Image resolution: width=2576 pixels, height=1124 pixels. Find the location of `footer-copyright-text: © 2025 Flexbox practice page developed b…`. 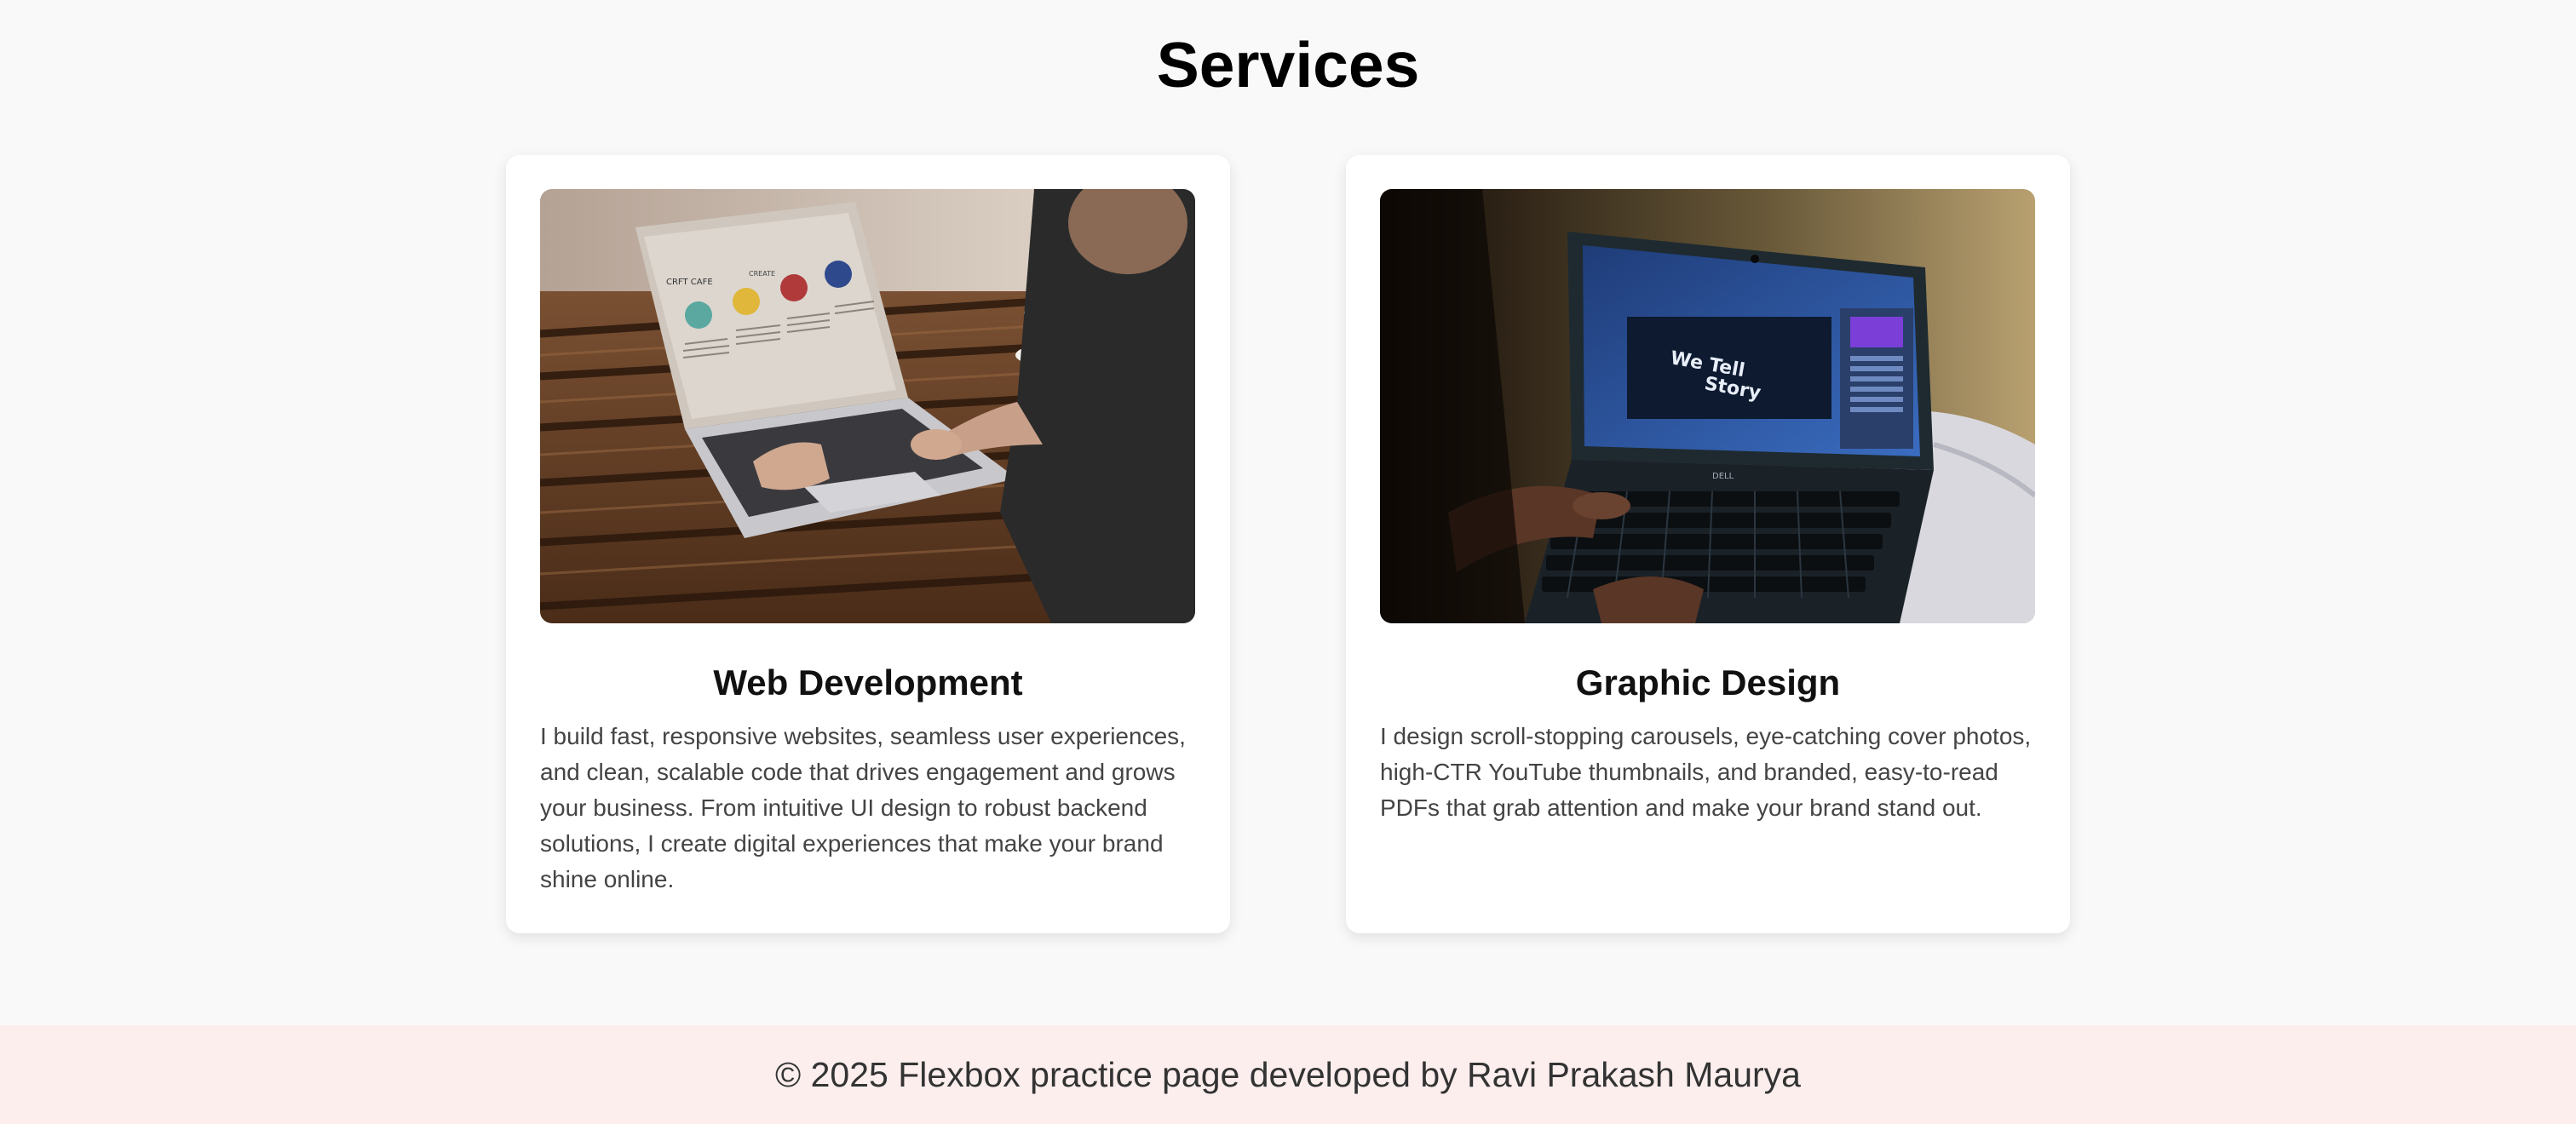

footer-copyright-text: © 2025 Flexbox practice page developed b… is located at coordinates (1288, 1074).